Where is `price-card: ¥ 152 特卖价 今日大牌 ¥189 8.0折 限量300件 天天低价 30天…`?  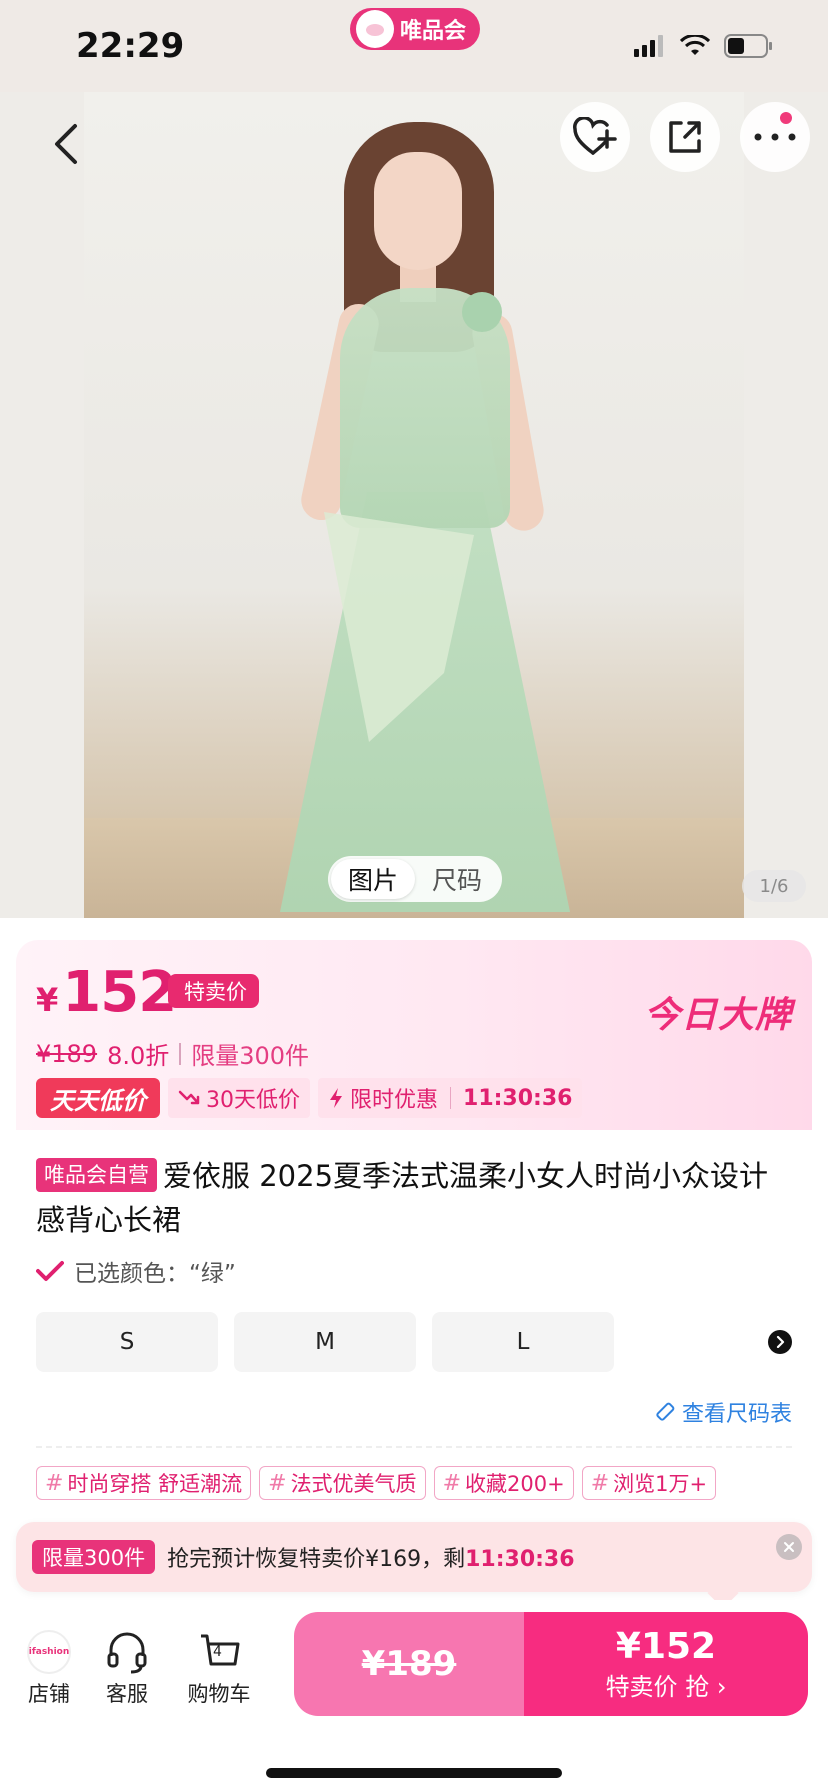
price-card: ¥ 152 特卖价 今日大牌 ¥189 8.0折 限量300件 天天低价 30天… is located at coordinates (414, 1035).